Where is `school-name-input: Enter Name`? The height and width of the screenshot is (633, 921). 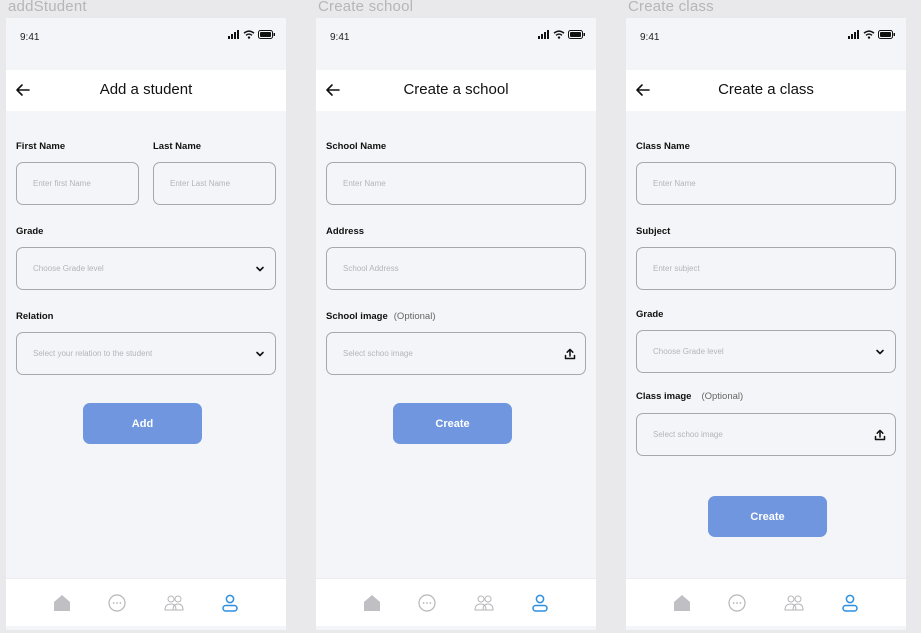 school-name-input: Enter Name is located at coordinates (456, 183).